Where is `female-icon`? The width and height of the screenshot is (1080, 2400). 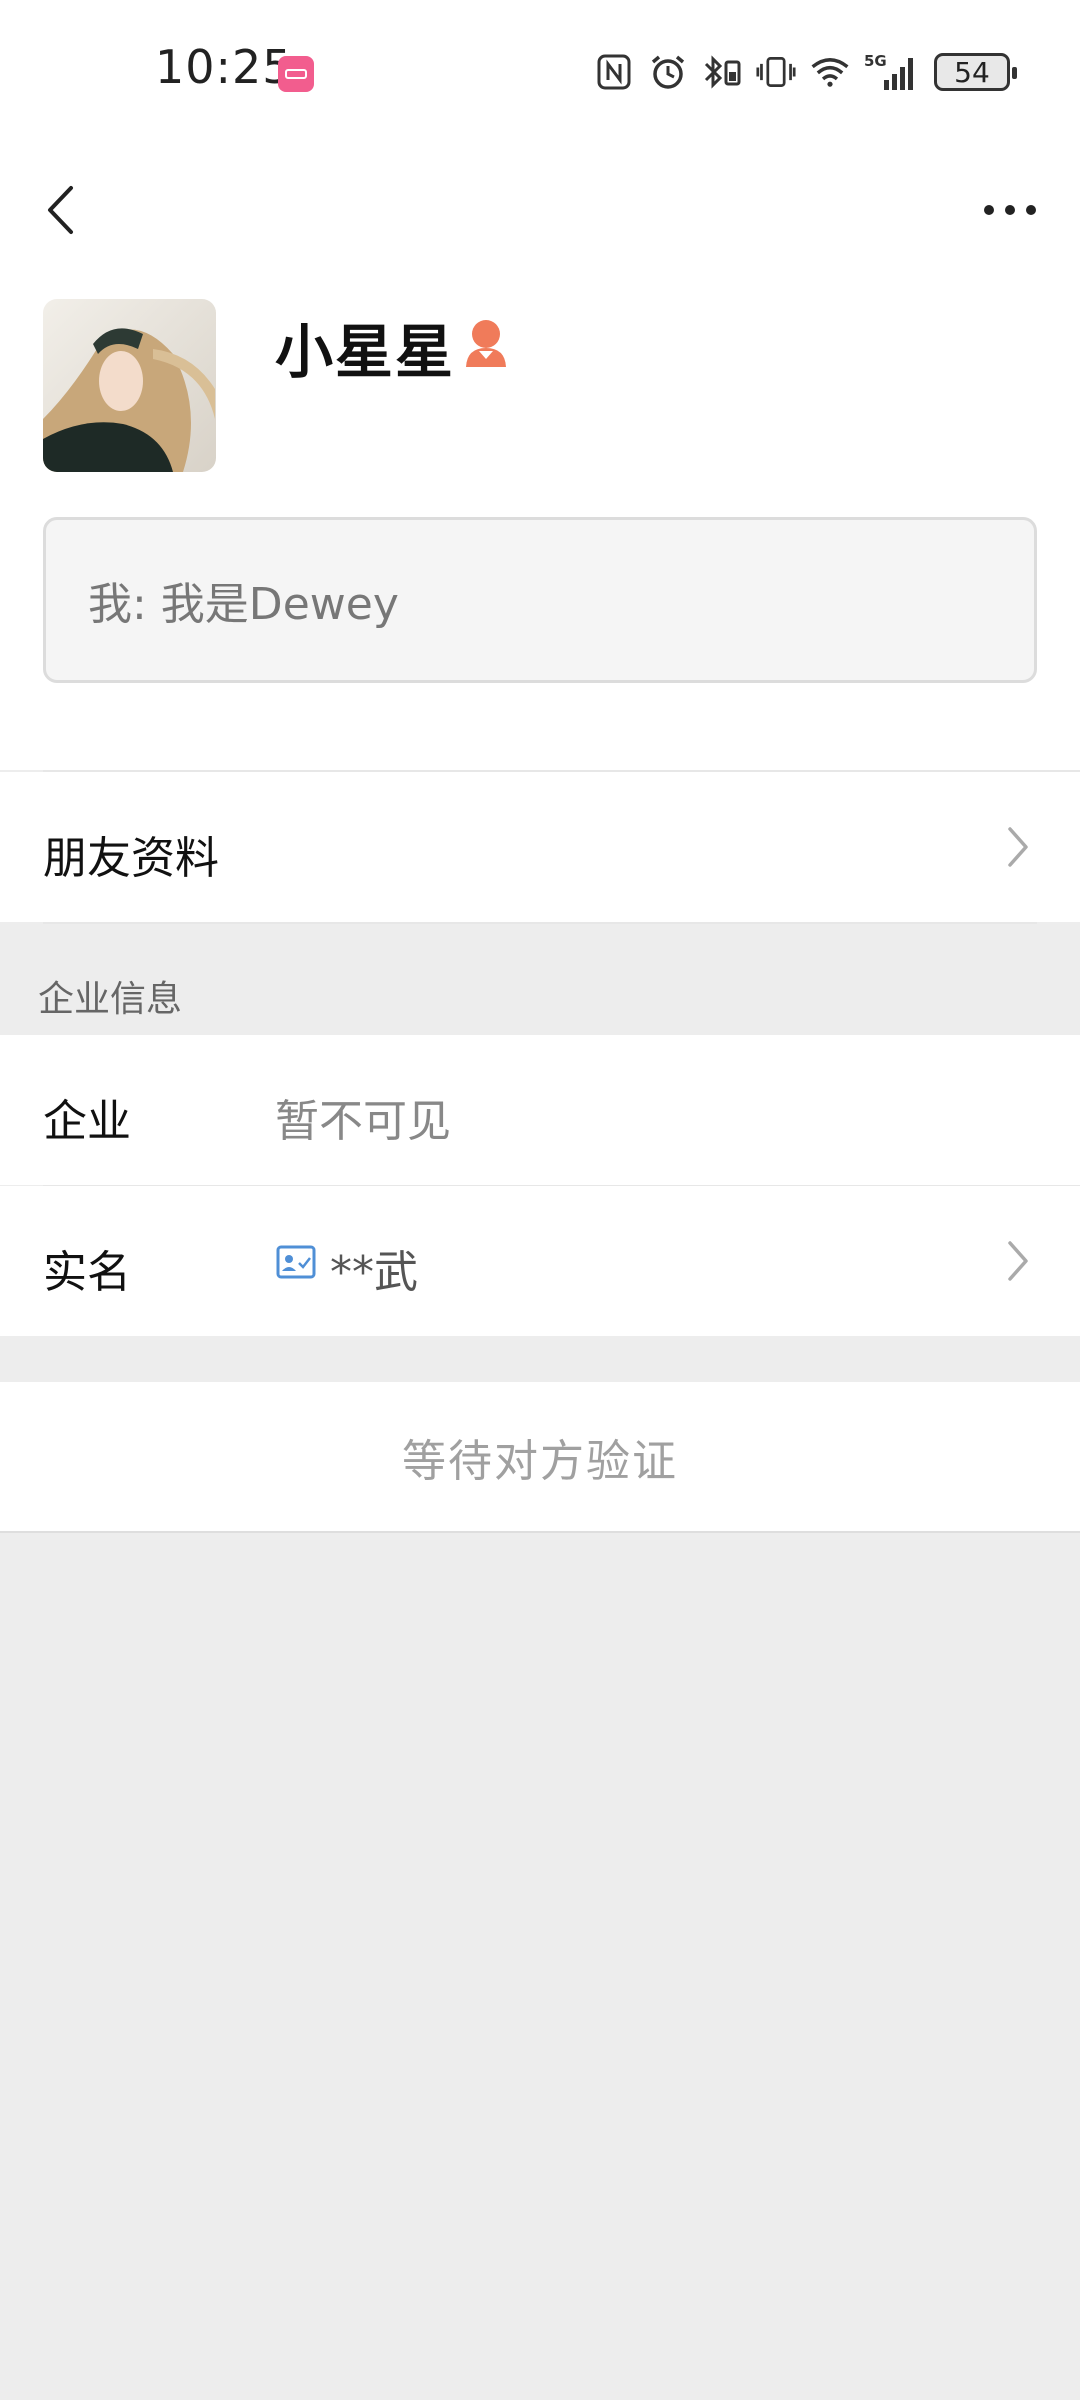
female-icon is located at coordinates (486, 342).